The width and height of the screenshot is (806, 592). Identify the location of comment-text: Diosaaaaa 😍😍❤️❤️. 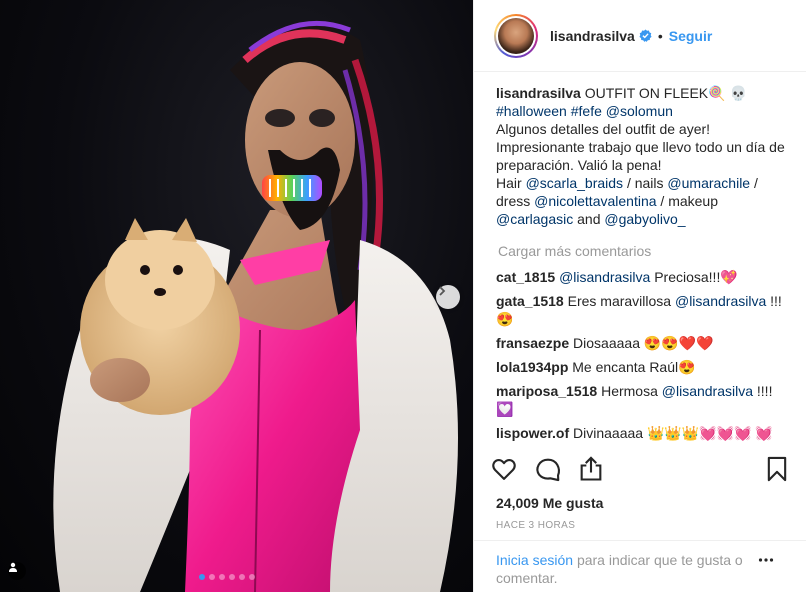
(643, 343).